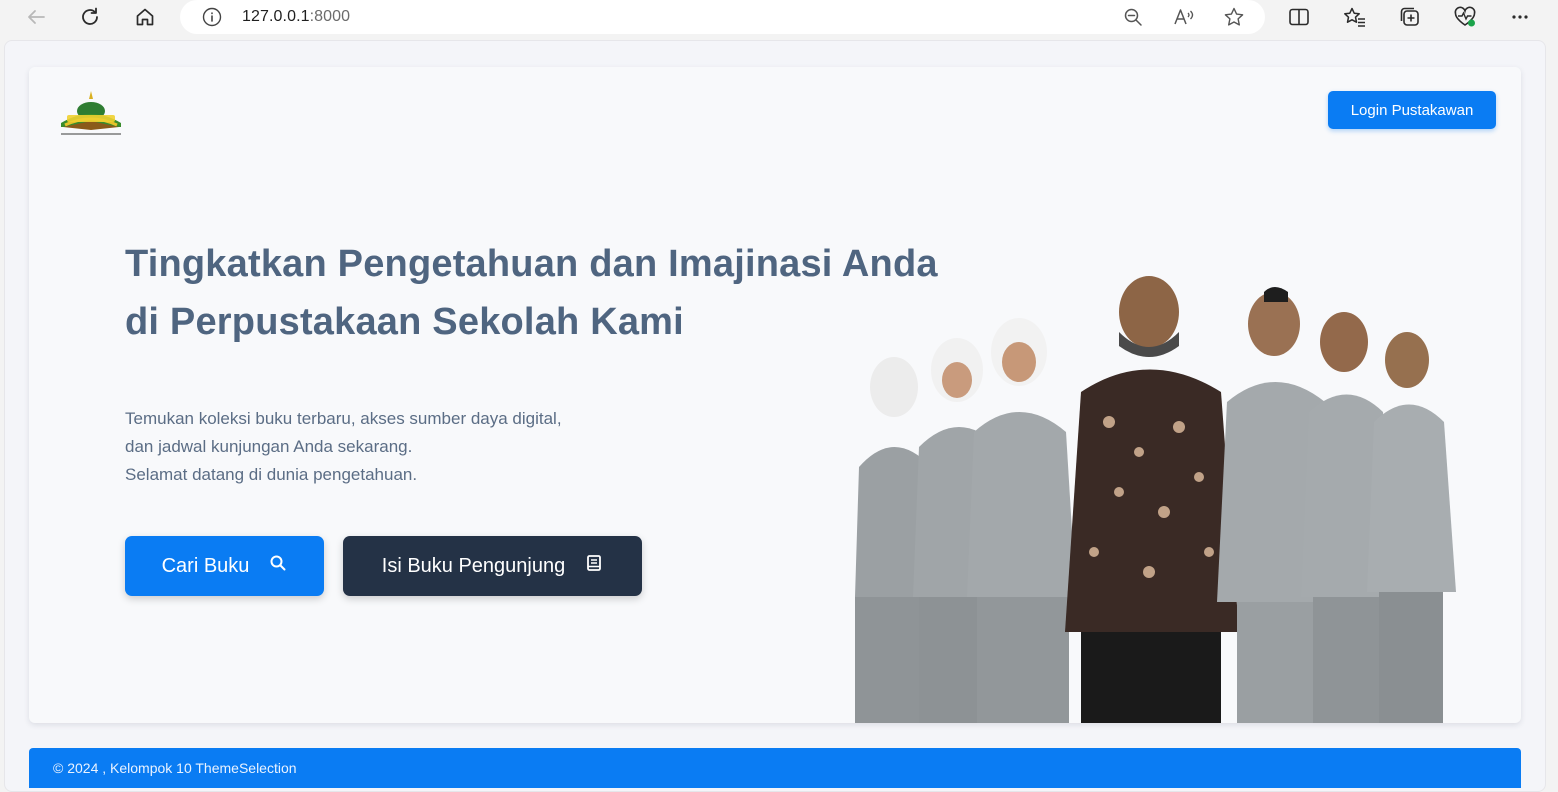 This screenshot has width=1558, height=792. I want to click on more-menu-icon, so click(1520, 17).